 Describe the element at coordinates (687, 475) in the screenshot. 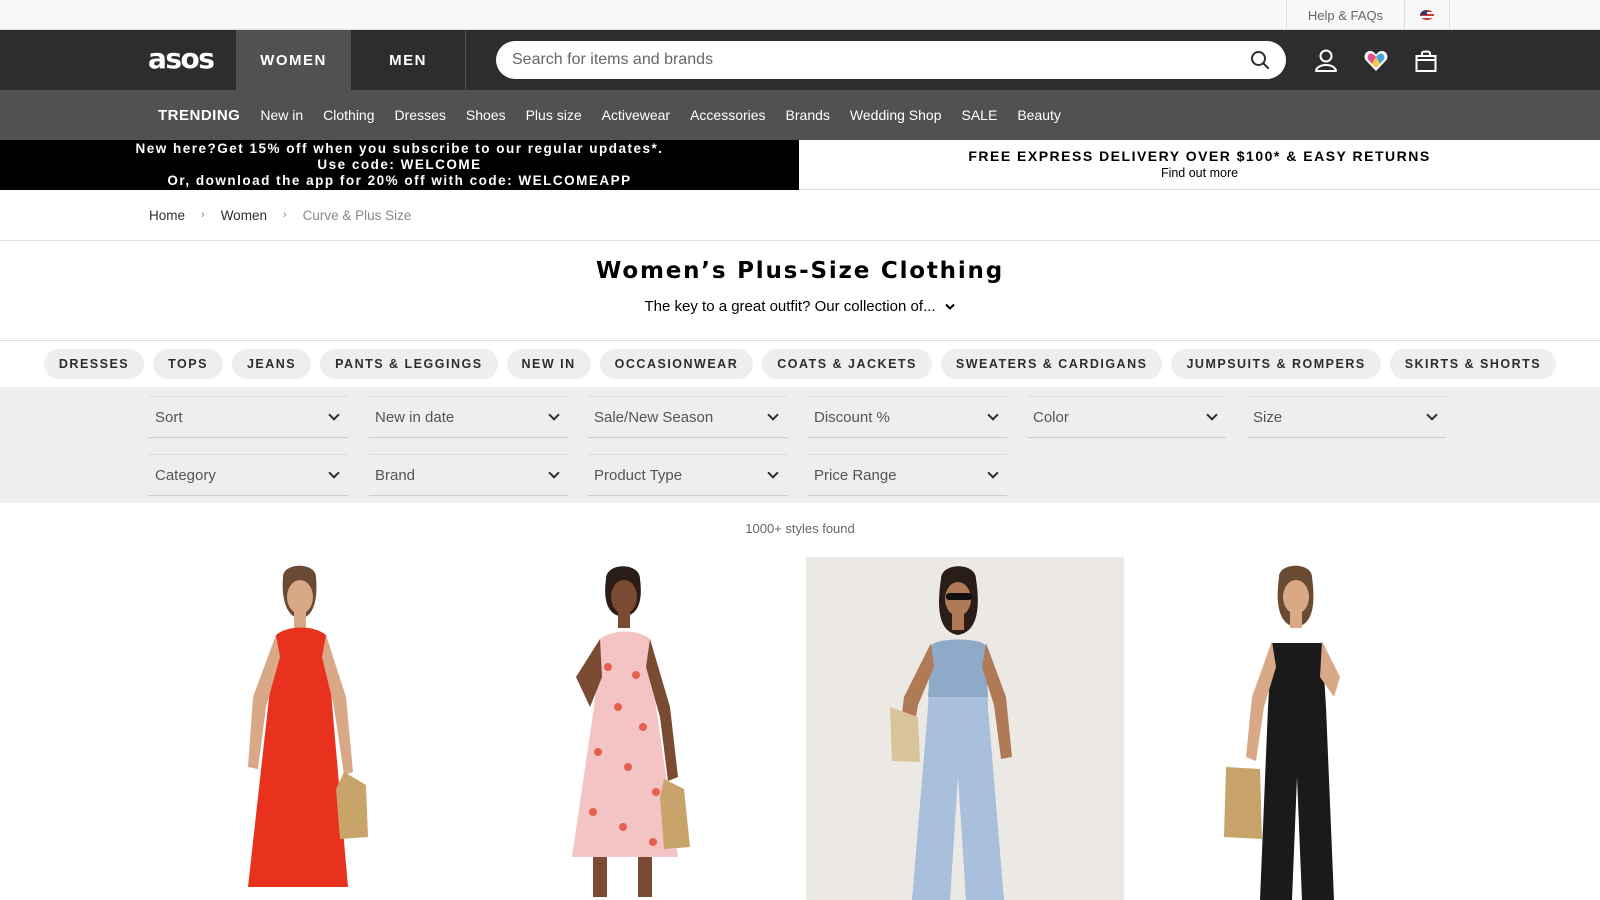

I see `filter-product-type: Product Type` at that location.